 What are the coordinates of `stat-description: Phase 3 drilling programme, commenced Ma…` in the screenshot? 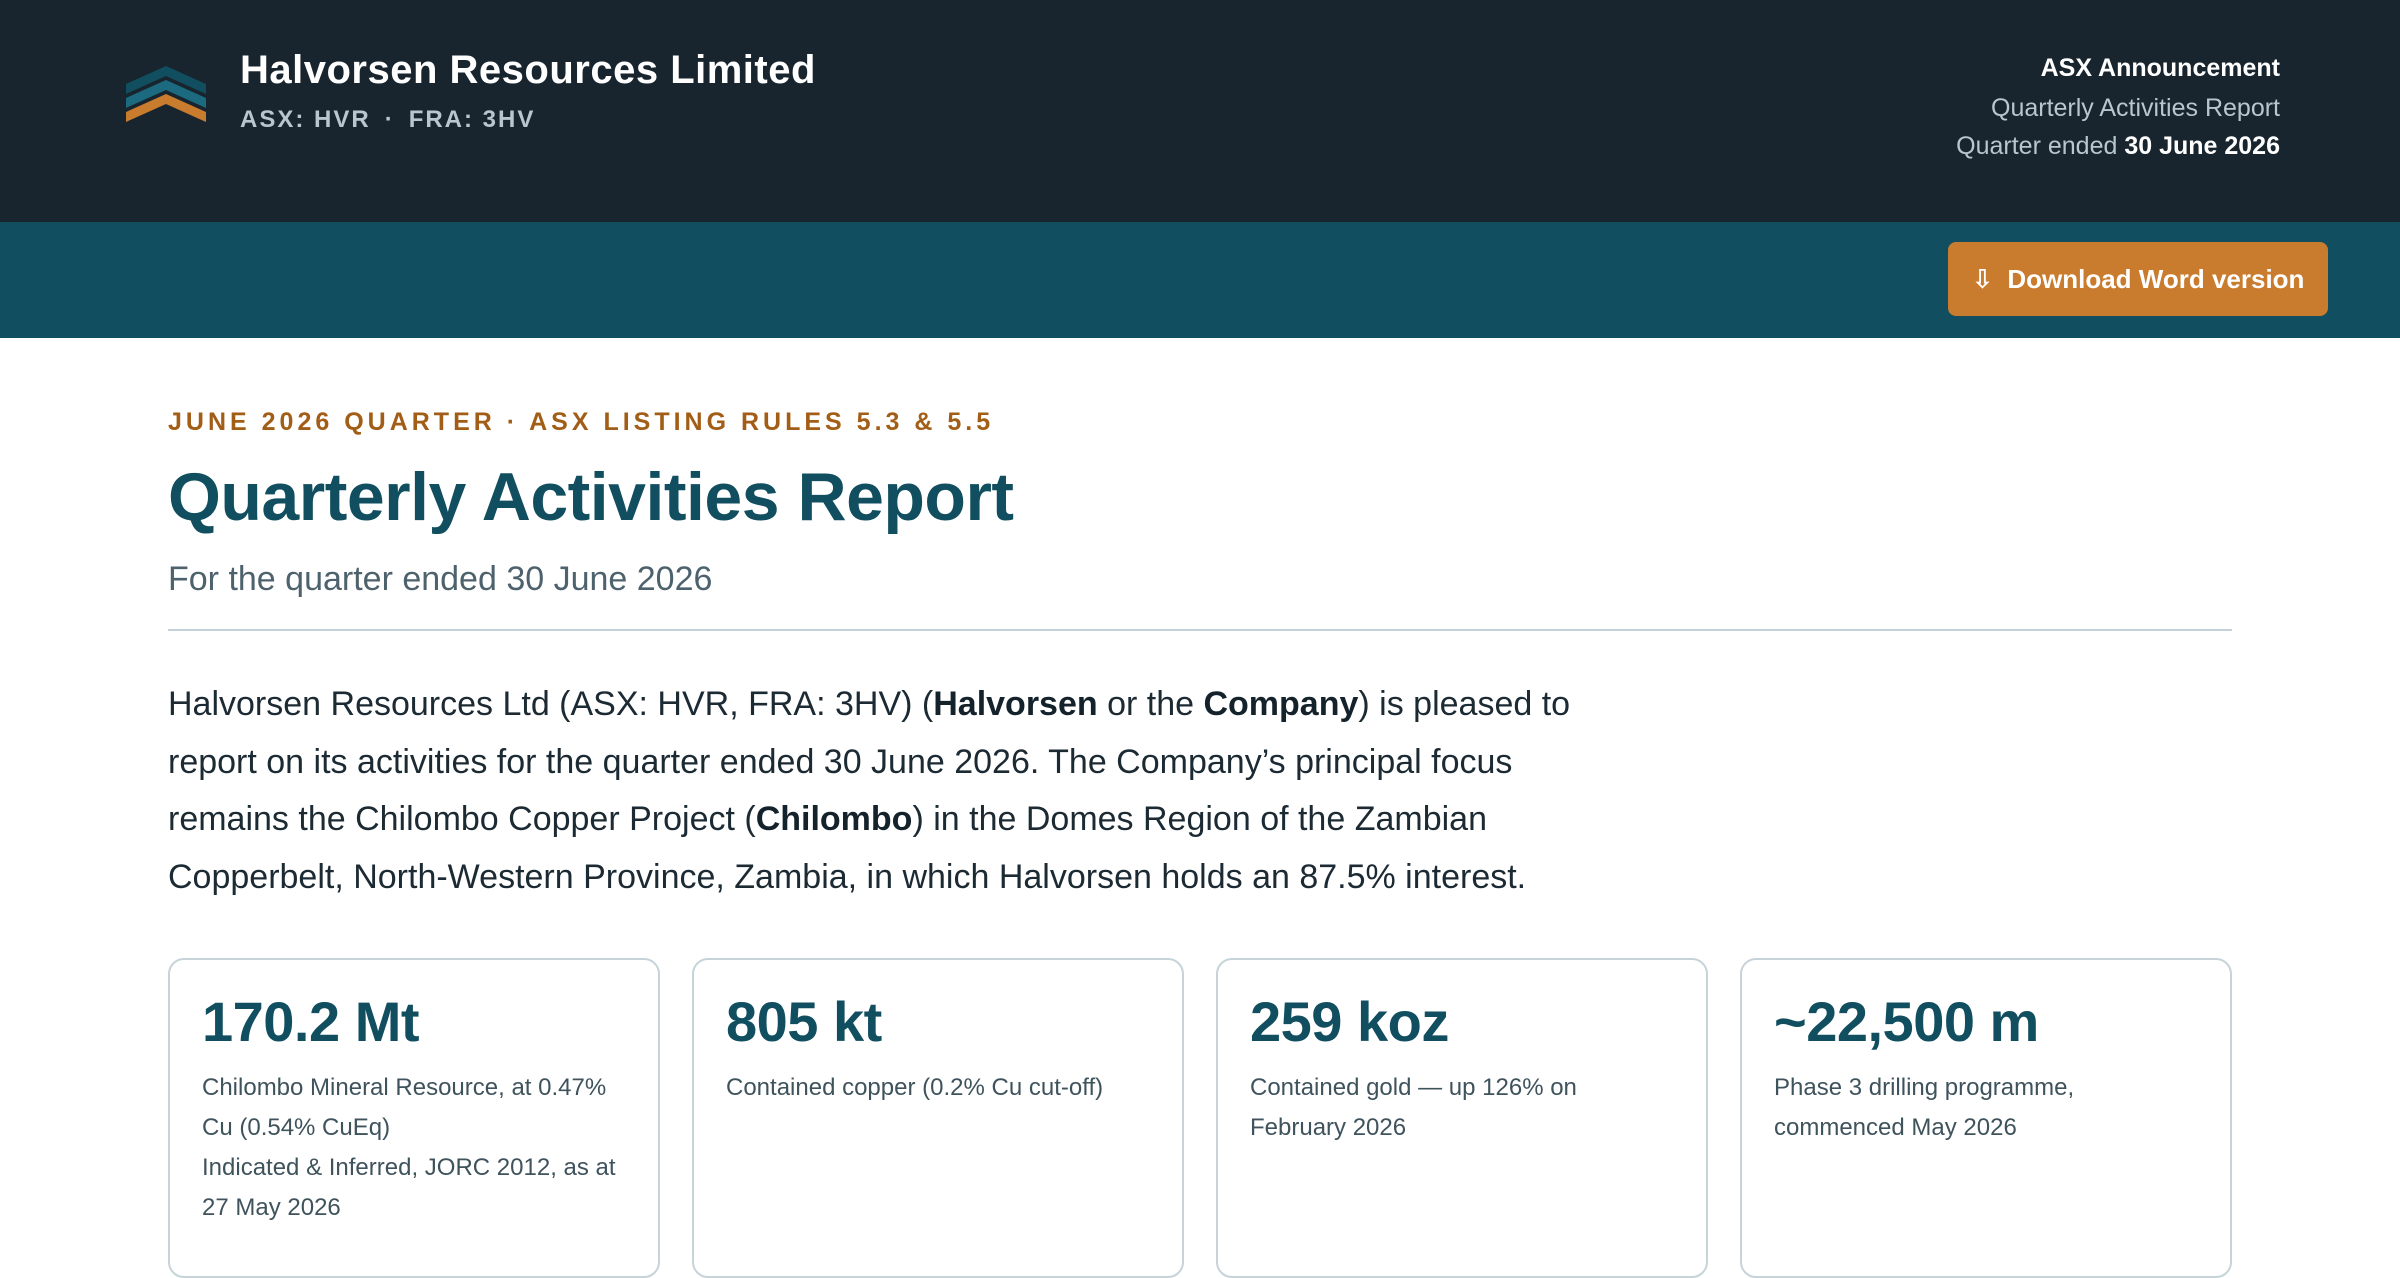 It's located at (1924, 1107).